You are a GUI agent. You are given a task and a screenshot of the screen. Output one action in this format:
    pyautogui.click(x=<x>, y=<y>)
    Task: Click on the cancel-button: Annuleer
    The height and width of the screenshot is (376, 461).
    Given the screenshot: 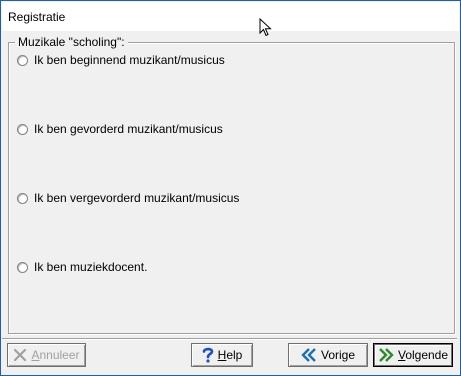 What is the action you would take?
    pyautogui.click(x=46, y=355)
    